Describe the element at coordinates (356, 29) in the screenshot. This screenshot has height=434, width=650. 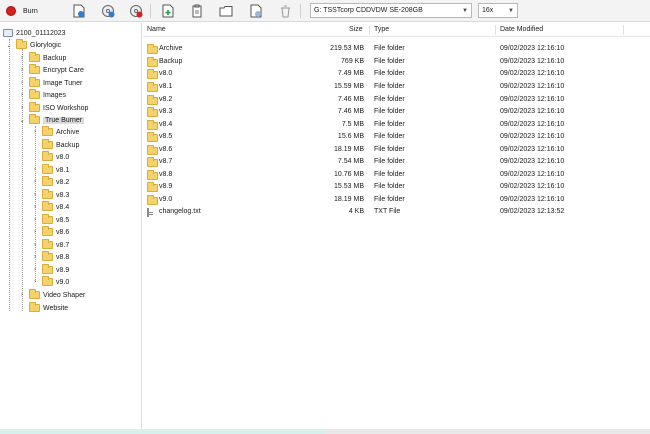
I see `column-header-size: Size` at that location.